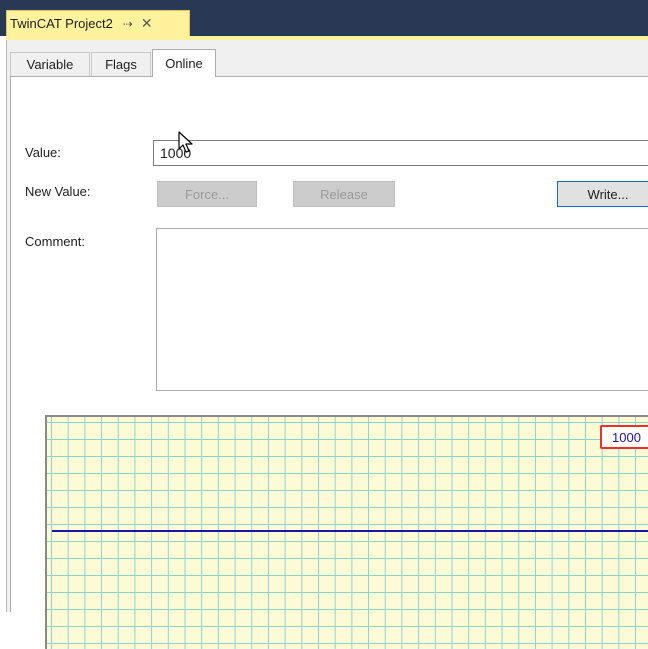 The image size is (648, 649). I want to click on tab-variable: Variable, so click(50, 64).